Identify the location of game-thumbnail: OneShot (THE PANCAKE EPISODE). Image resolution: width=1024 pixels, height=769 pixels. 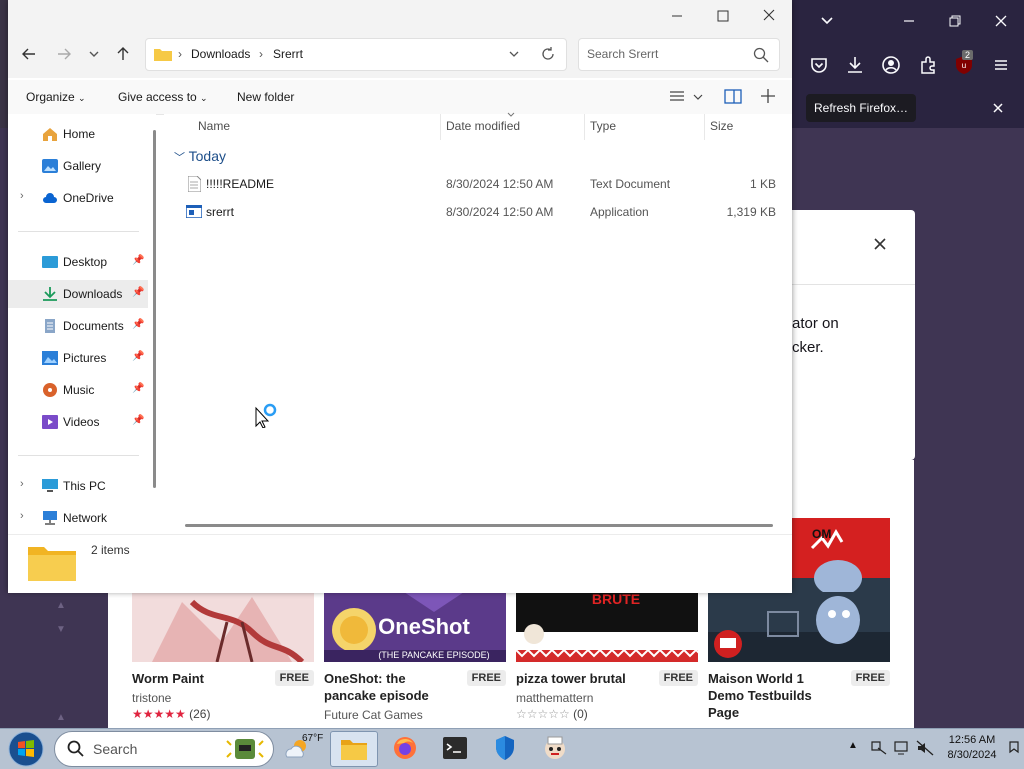
(415, 627).